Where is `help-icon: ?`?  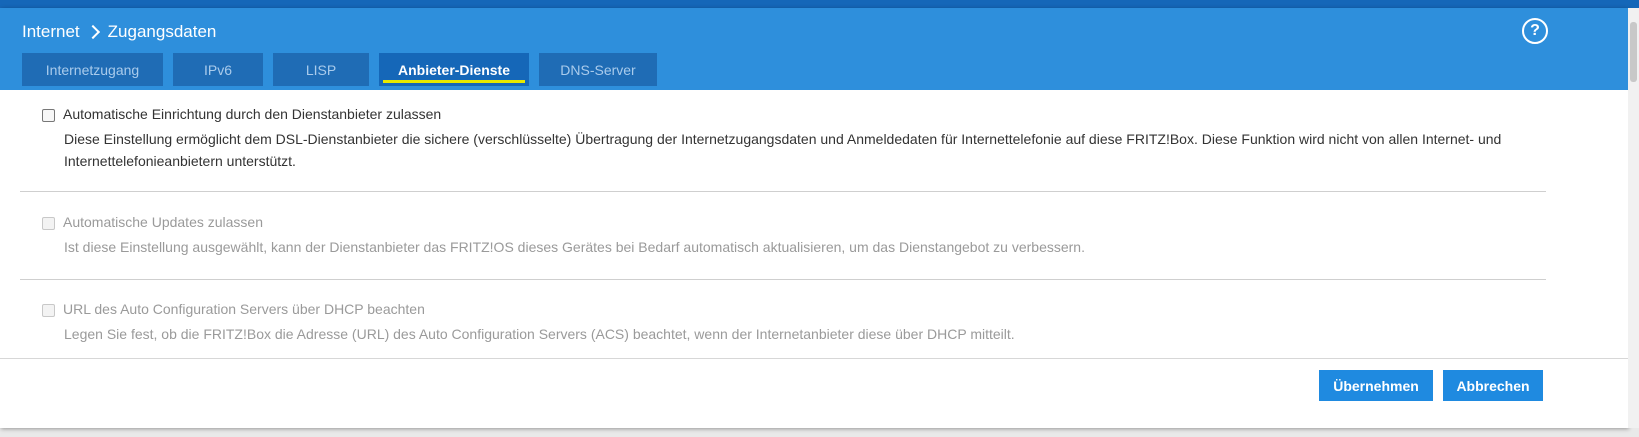
help-icon: ? is located at coordinates (1535, 31).